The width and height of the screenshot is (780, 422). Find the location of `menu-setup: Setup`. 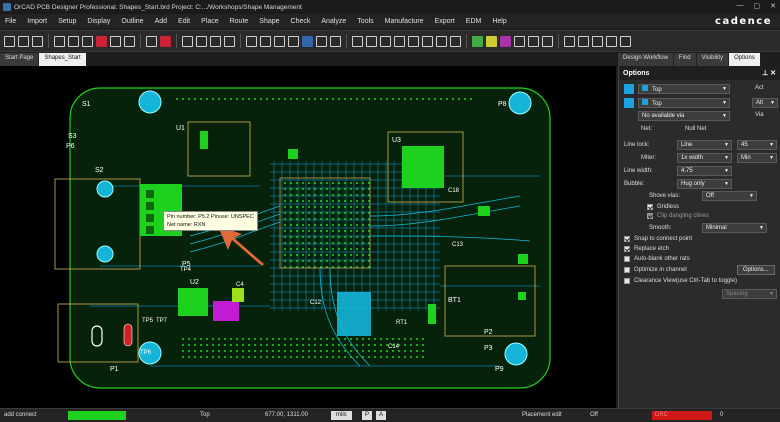

menu-setup: Setup is located at coordinates (67, 21).